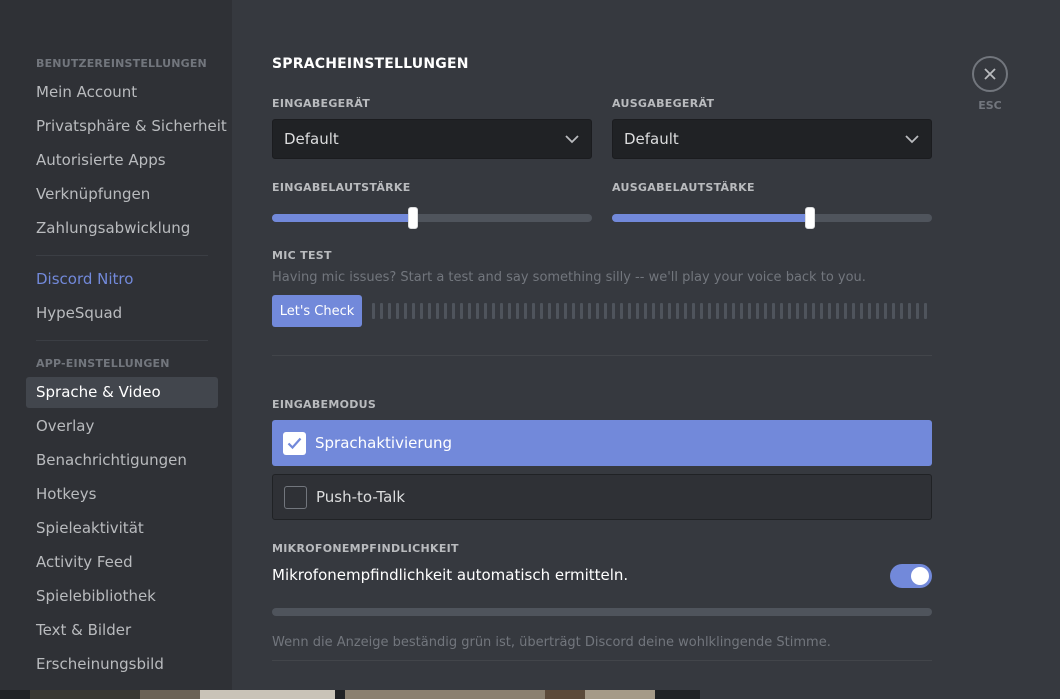 This screenshot has width=1060, height=699. Describe the element at coordinates (103, 363) in the screenshot. I see `app-settings-header: APP-EINSTELLUNGEN` at that location.